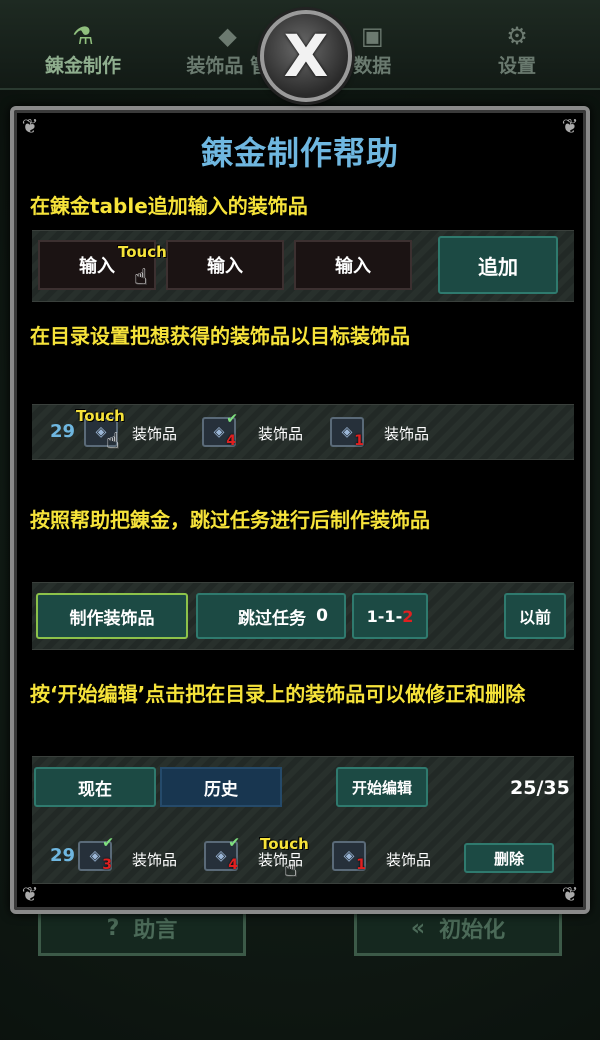  Describe the element at coordinates (83, 36) in the screenshot. I see `flask-icon: ⚗` at that location.